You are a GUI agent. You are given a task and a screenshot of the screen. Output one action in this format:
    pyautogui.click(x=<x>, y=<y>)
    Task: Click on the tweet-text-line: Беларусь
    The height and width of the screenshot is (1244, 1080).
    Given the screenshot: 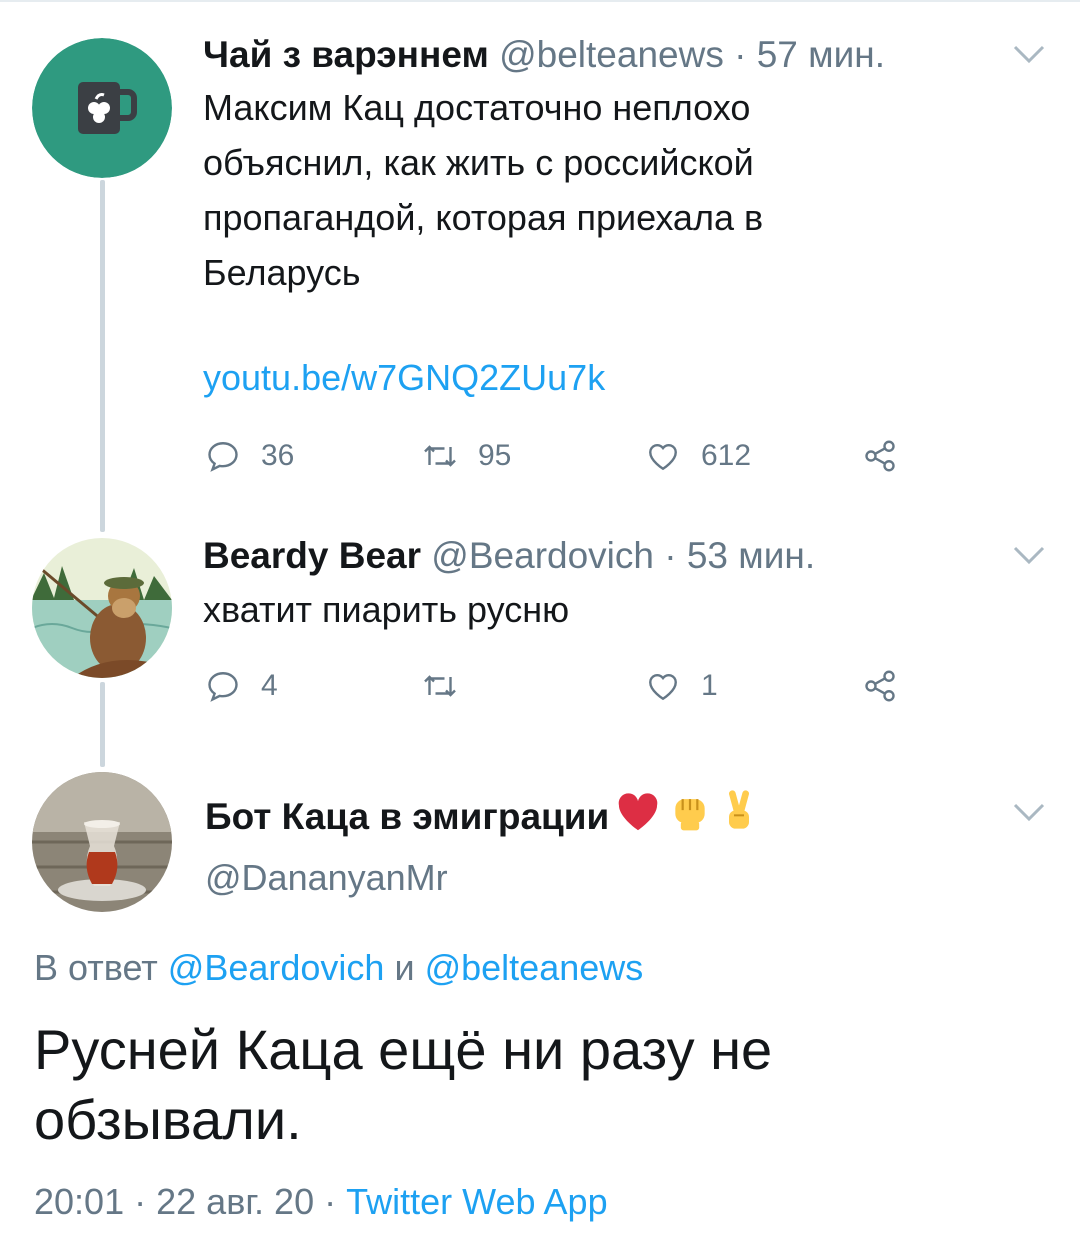 What is the action you would take?
    pyautogui.click(x=282, y=272)
    